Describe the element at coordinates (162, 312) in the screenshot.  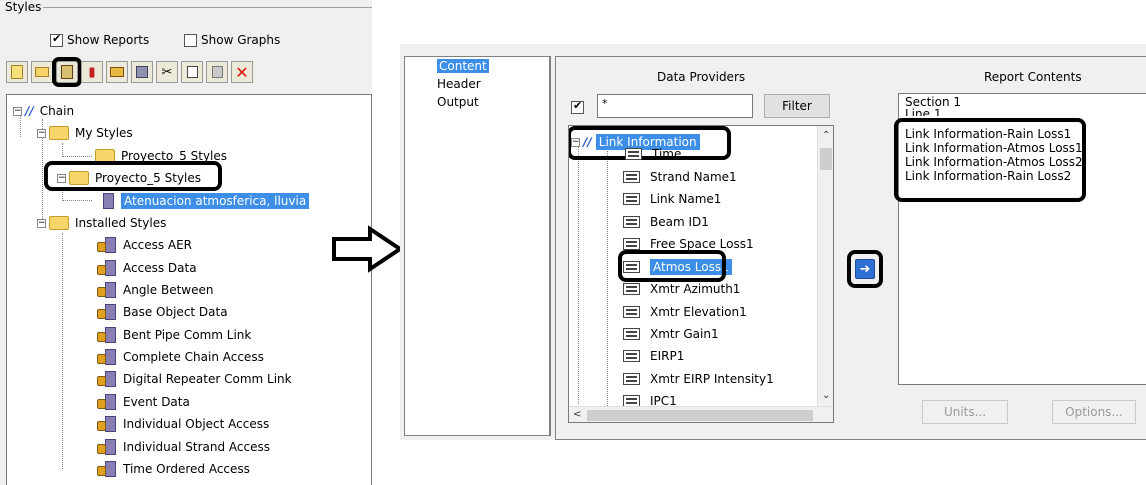
I see `tree-node-installed: Base Object Data` at that location.